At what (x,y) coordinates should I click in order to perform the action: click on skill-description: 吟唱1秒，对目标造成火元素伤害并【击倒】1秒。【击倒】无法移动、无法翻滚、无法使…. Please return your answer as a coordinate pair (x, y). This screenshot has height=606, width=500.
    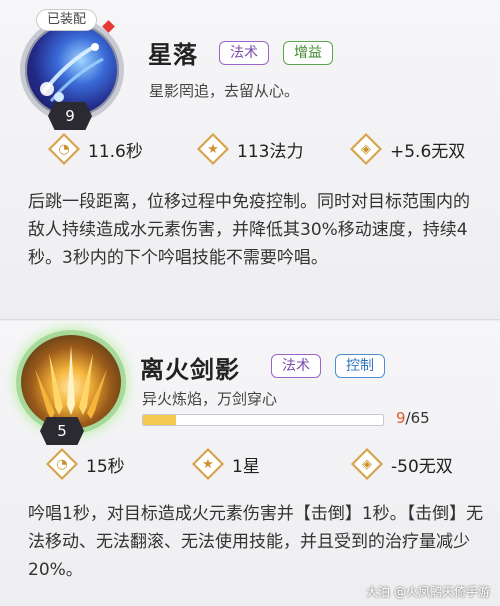
    Looking at the image, I should click on (256, 542).